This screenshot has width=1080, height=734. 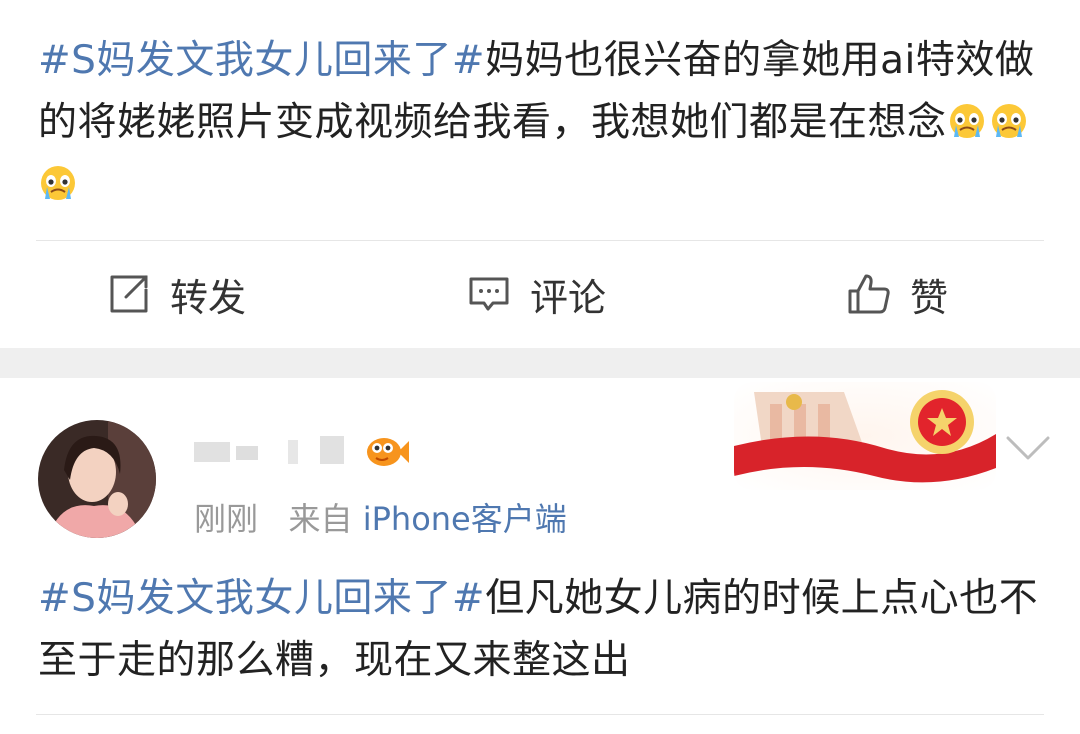 I want to click on source-link: iPhone客户端, so click(x=465, y=519).